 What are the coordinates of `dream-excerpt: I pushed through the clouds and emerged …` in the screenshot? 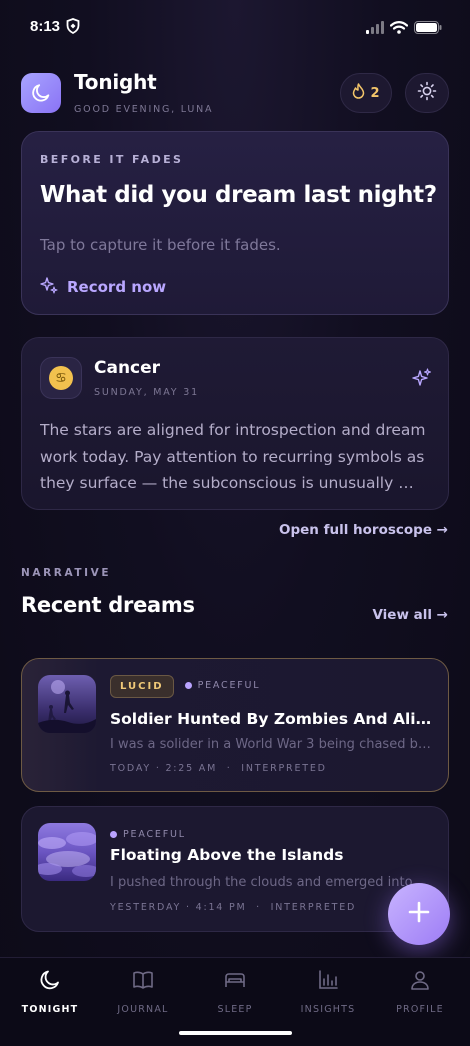 It's located at (271, 882).